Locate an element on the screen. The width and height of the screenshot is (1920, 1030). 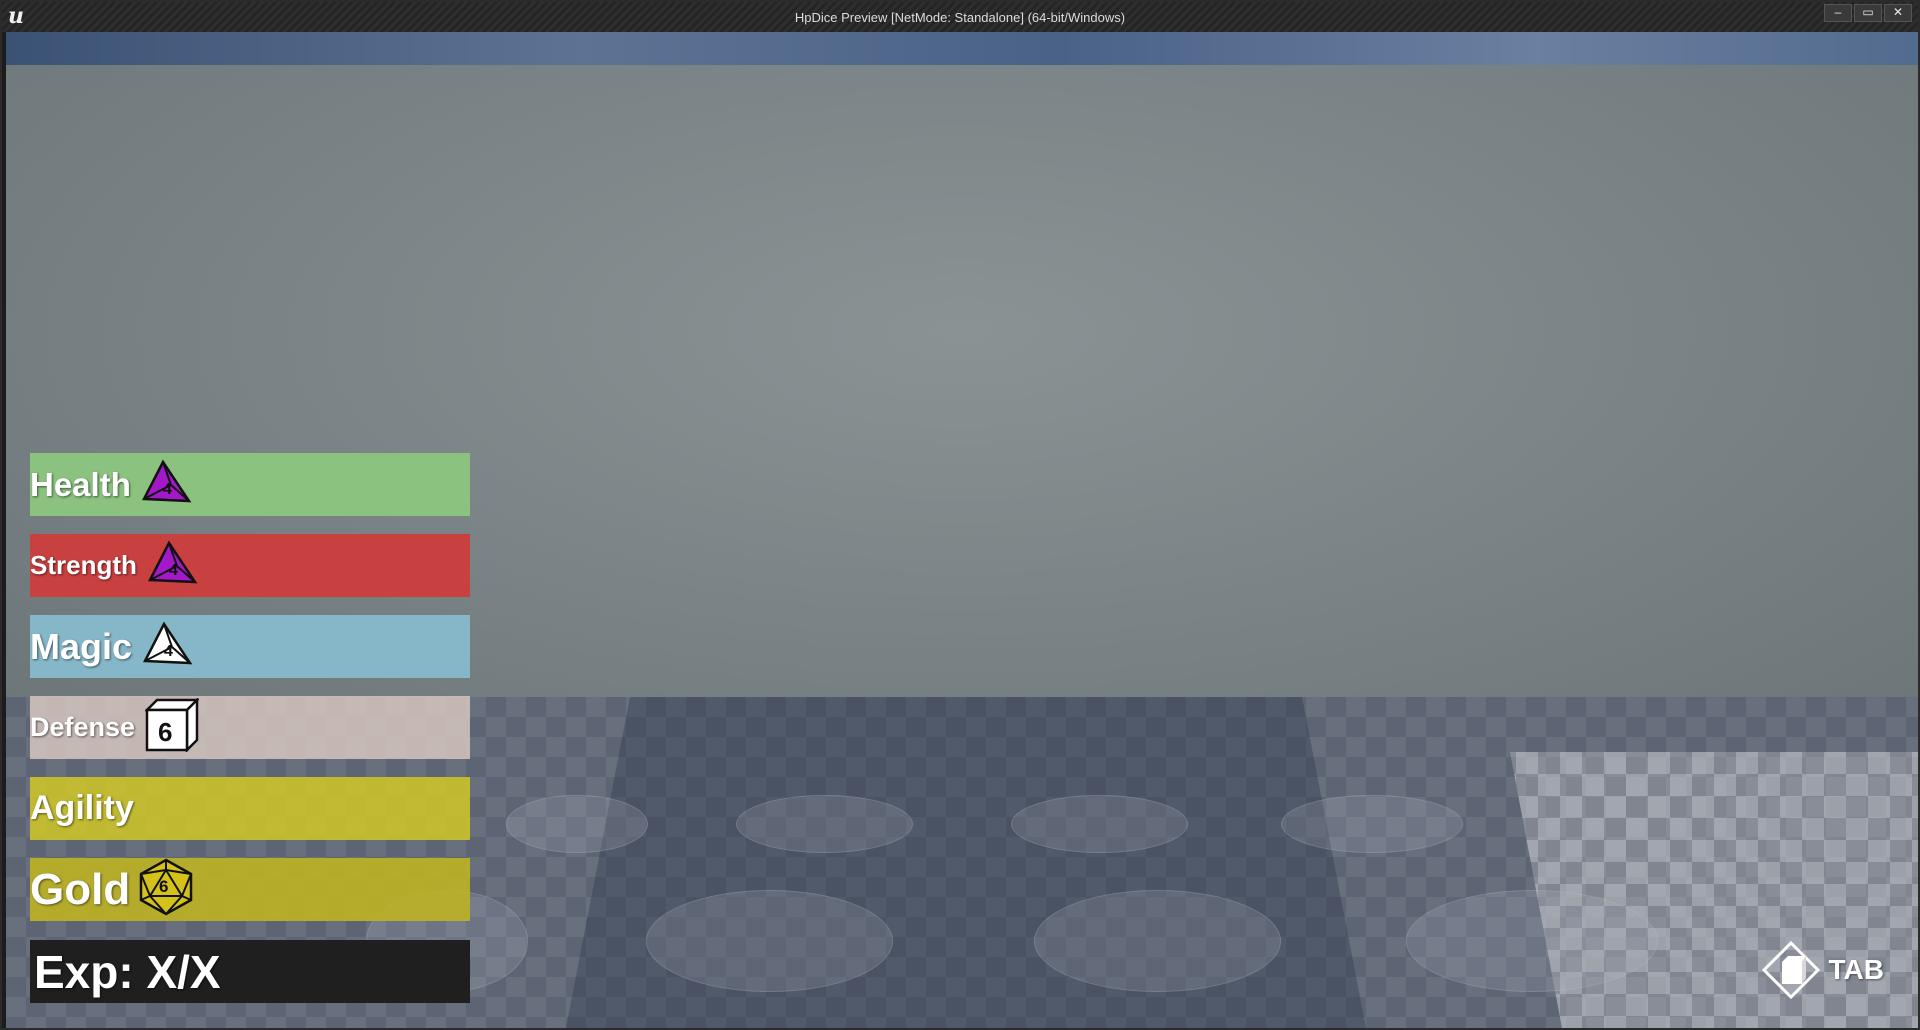
tab-key-label: TAB is located at coordinates (1856, 969).